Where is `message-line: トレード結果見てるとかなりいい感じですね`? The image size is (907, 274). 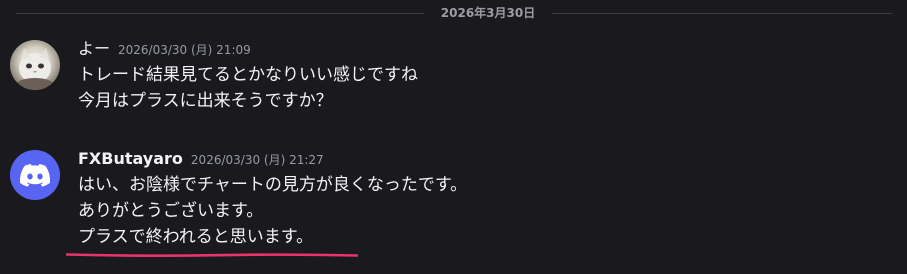
message-line: トレード結果見てるとかなりいい感じですね is located at coordinates (248, 75).